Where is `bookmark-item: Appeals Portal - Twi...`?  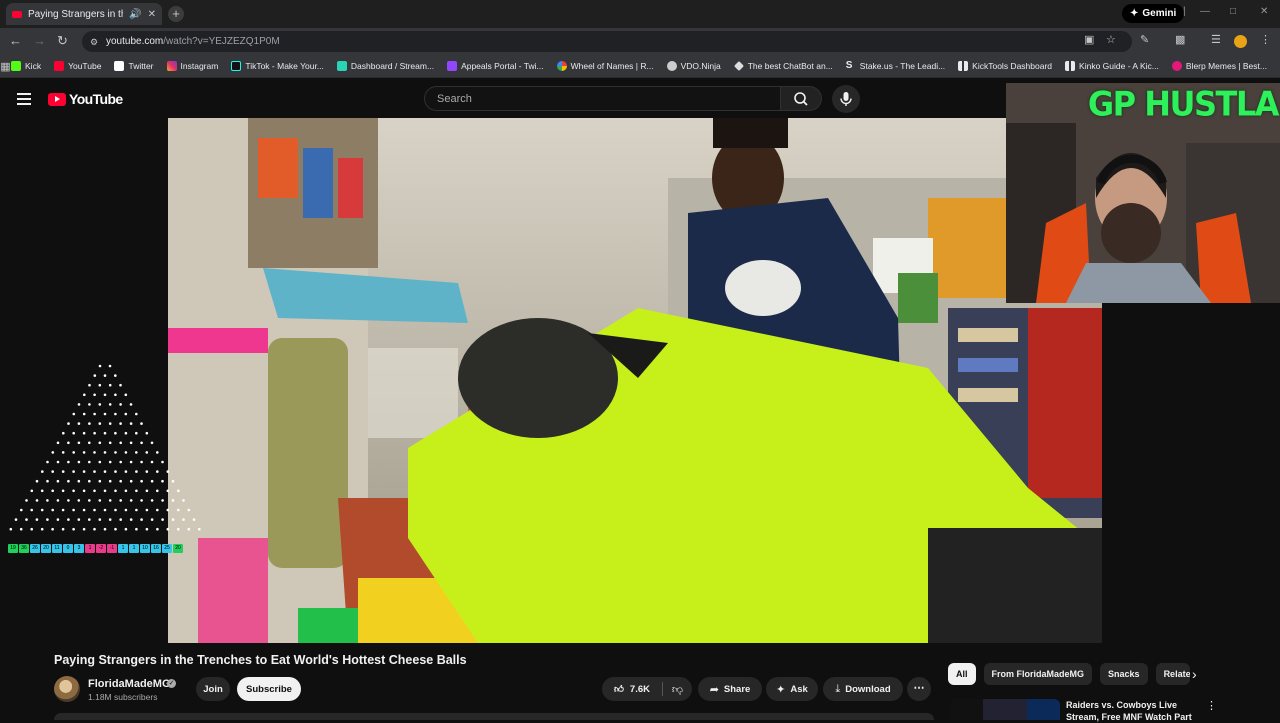 bookmark-item: Appeals Portal - Twi... is located at coordinates (495, 66).